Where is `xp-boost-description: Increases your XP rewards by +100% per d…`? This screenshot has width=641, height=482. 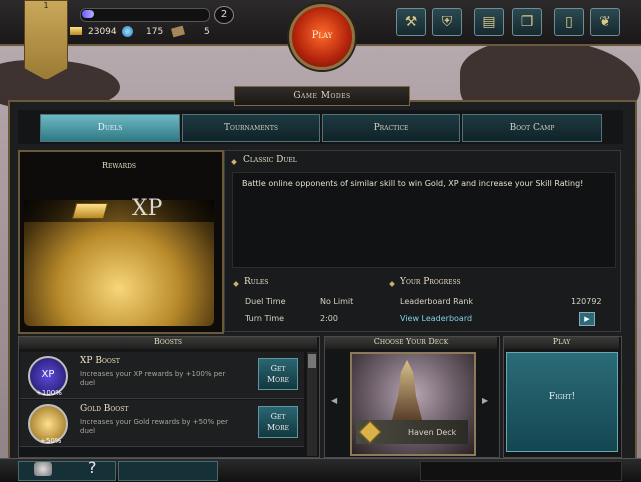
xp-boost-description: Increases your XP rewards by +100% per d… is located at coordinates (153, 378).